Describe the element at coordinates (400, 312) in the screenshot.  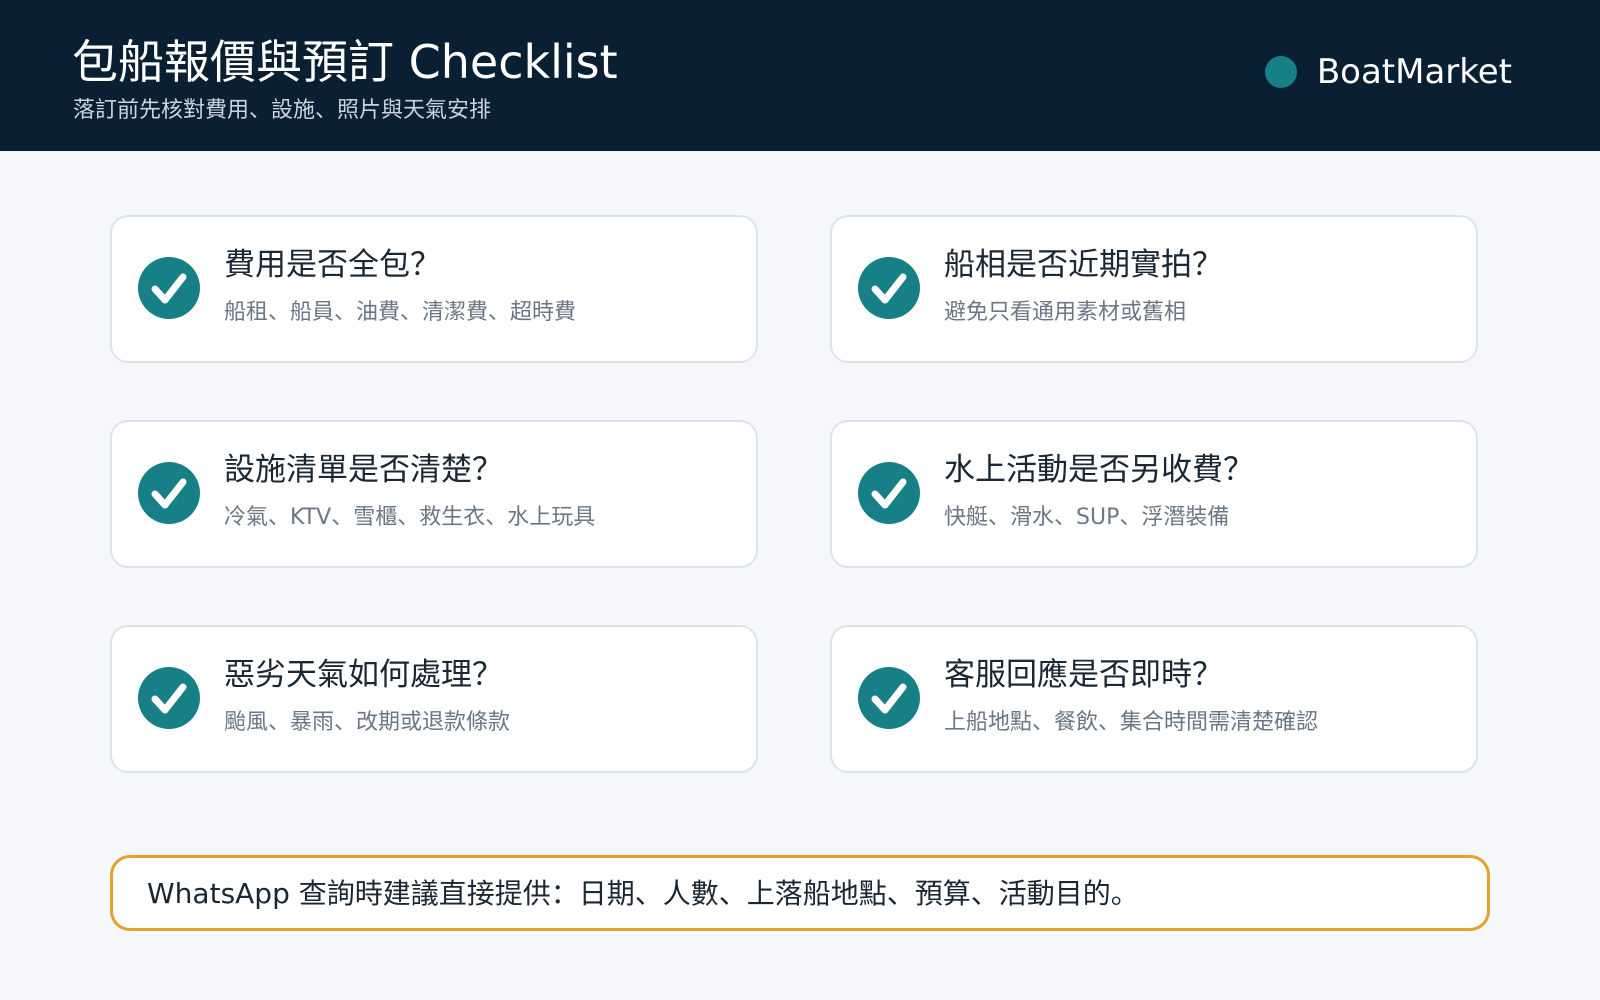
I see `checklist-item-desc: 船租、船員、油費、清潔費、超時費` at that location.